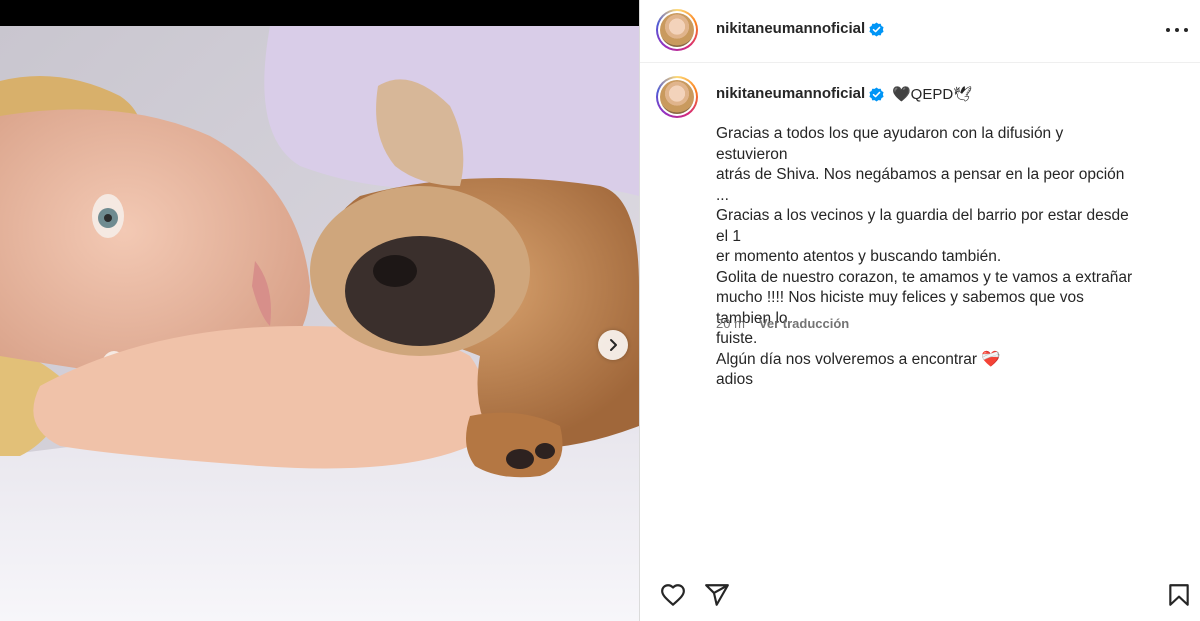 Image resolution: width=1200 pixels, height=621 pixels. I want to click on bookmark-icon, so click(1179, 595).